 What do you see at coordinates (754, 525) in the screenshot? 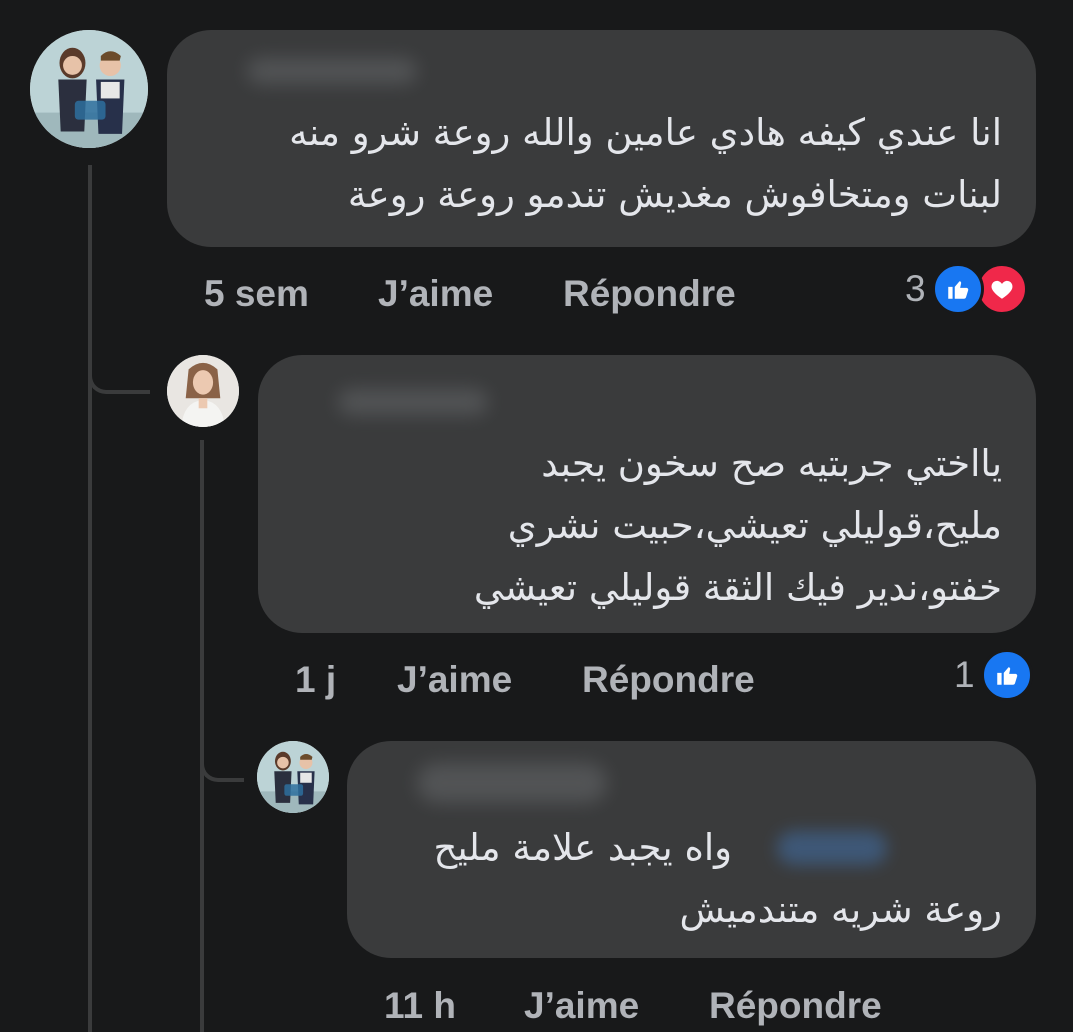
I see `comment-text-line: مليح،قوليلي تعيشي،حبيت نشري` at bounding box center [754, 525].